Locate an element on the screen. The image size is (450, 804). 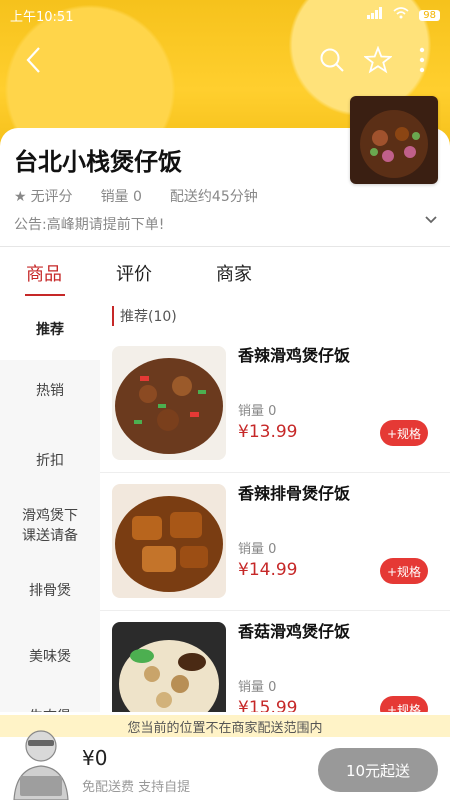
category-eco-pot: 生态煲 is located at coordinates (50, 709).